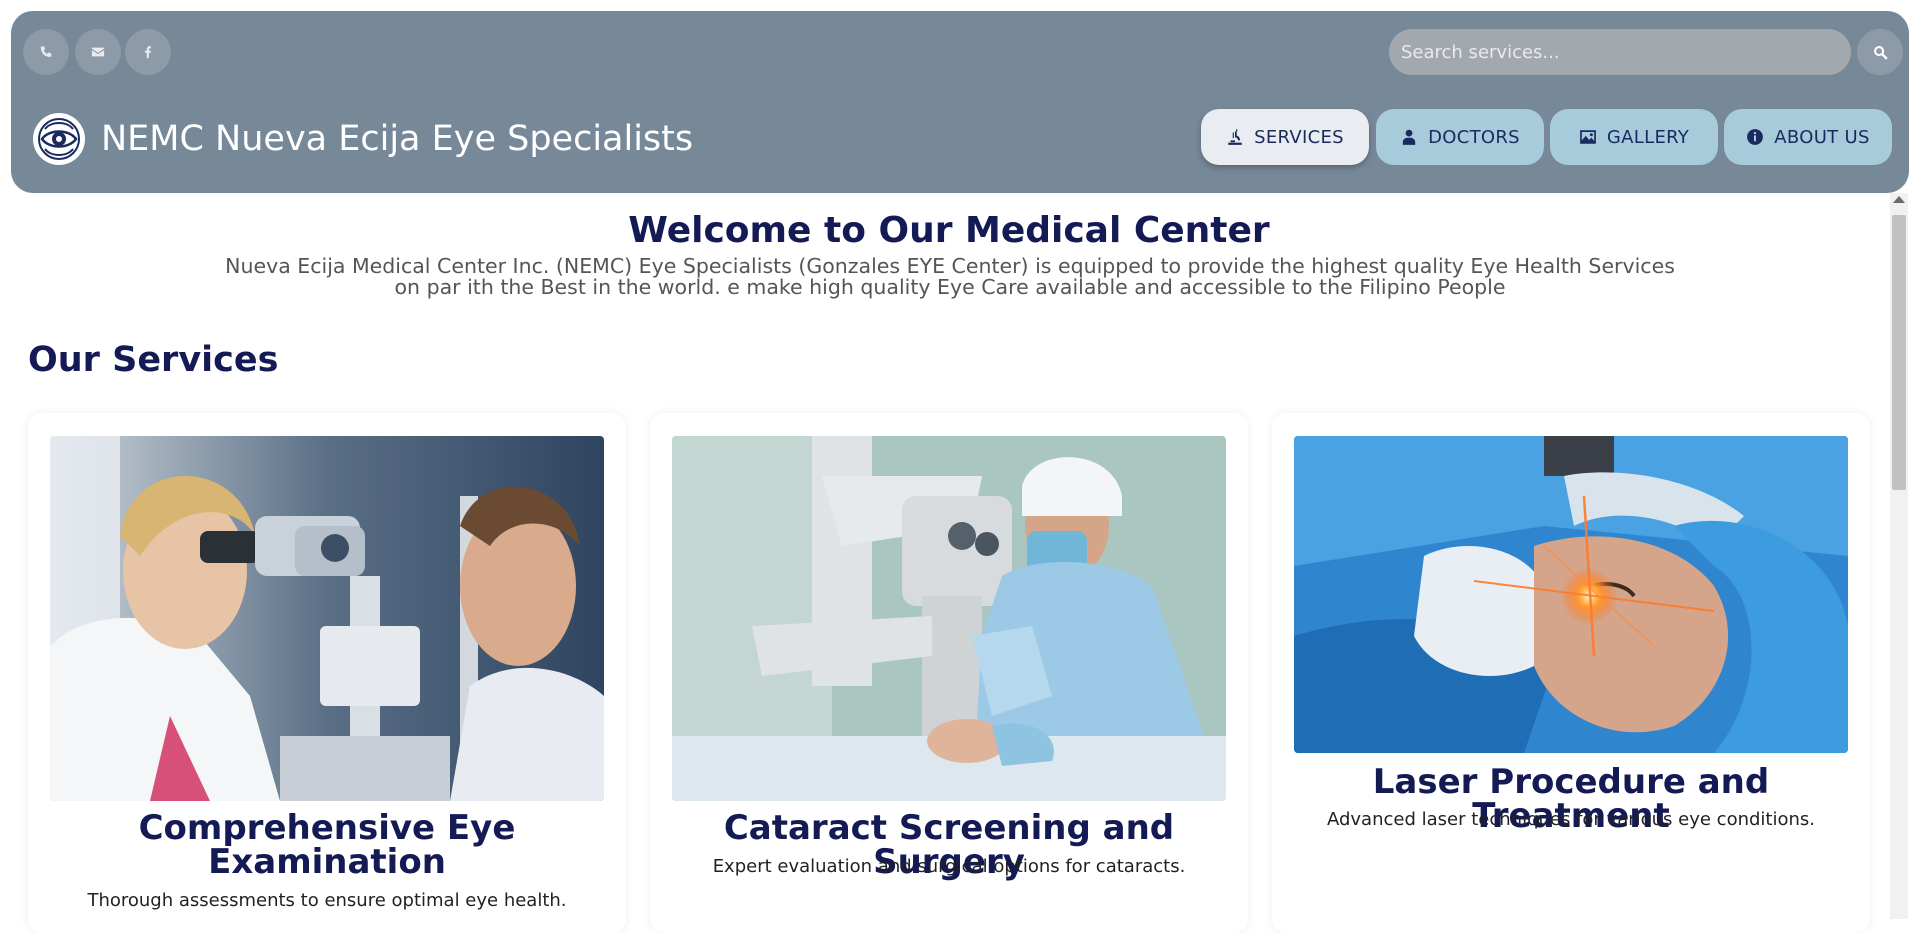  Describe the element at coordinates (397, 139) in the screenshot. I see `brand-title: NEMC Nueva Ecija Eye Specialists` at that location.